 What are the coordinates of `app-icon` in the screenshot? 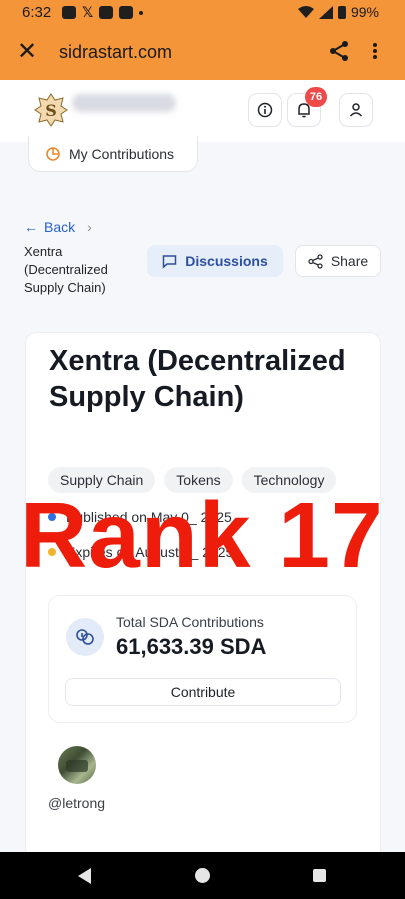 It's located at (106, 12).